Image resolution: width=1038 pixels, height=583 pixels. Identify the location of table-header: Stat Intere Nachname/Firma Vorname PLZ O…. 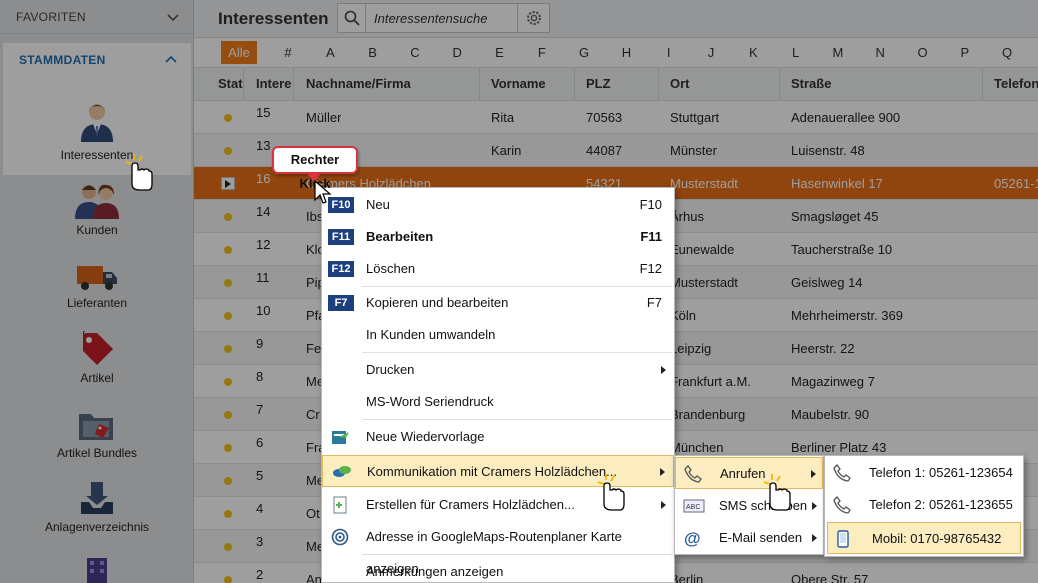
(616, 84).